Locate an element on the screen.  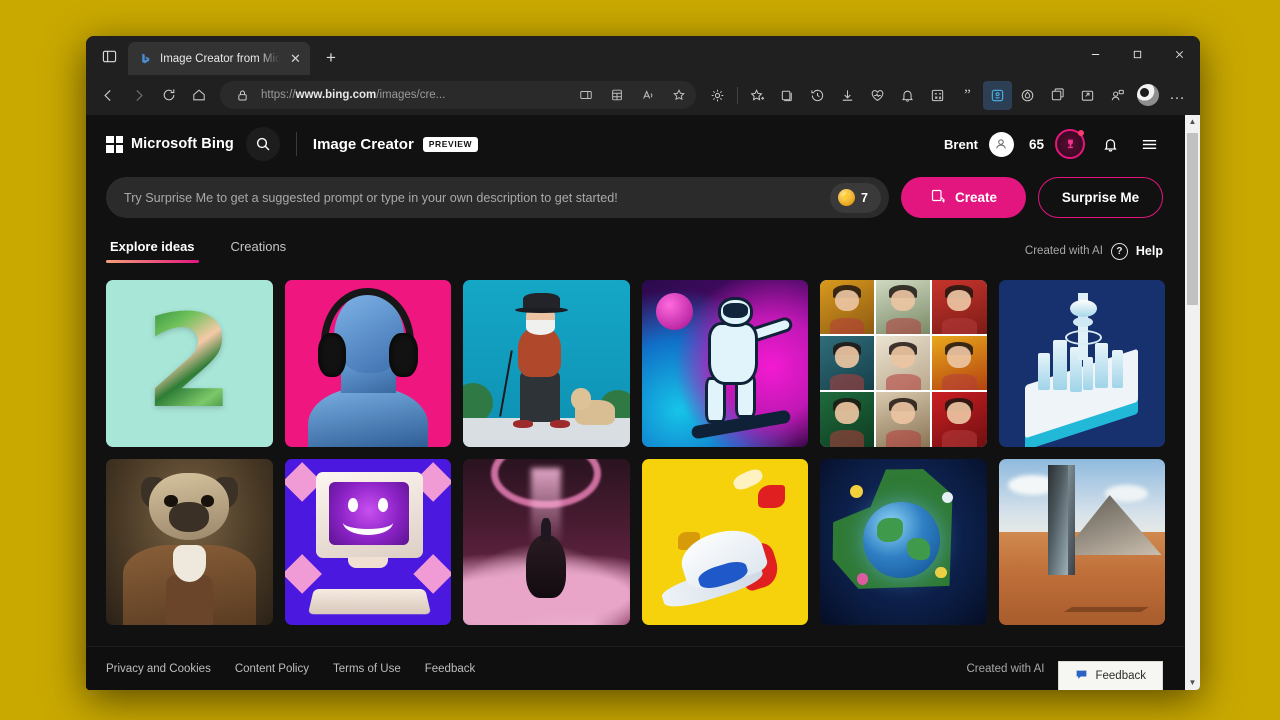
tab-list-icon is located at coordinates (109, 56).